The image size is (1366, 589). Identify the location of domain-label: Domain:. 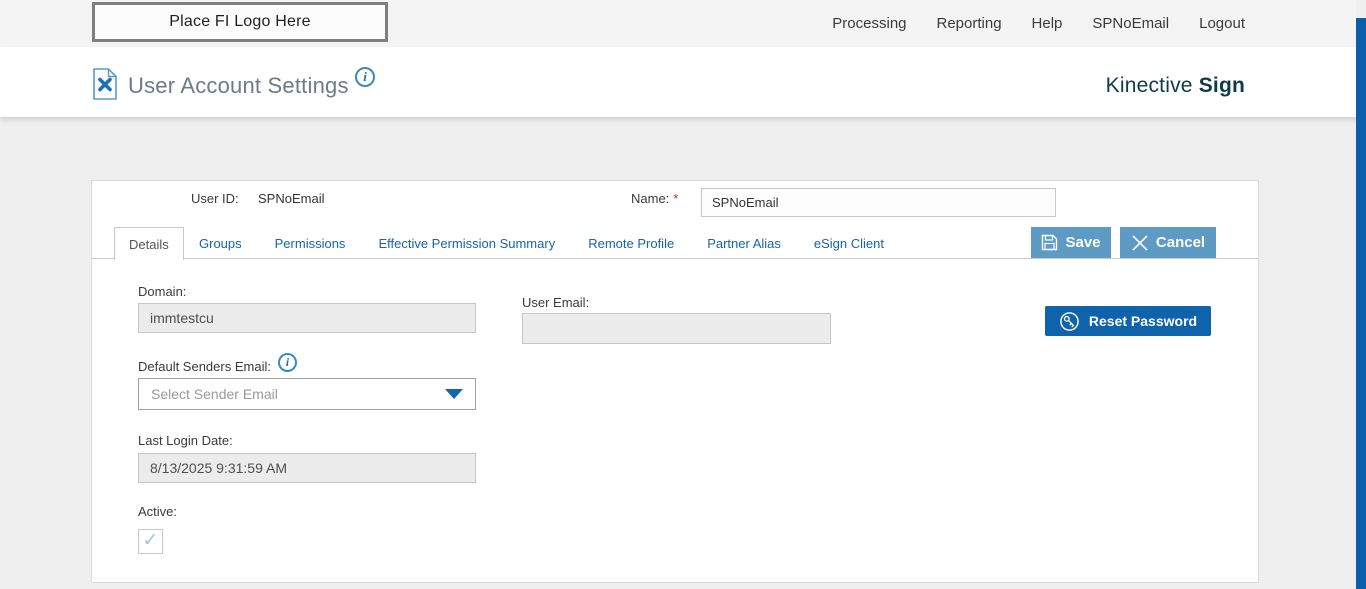
(162, 291).